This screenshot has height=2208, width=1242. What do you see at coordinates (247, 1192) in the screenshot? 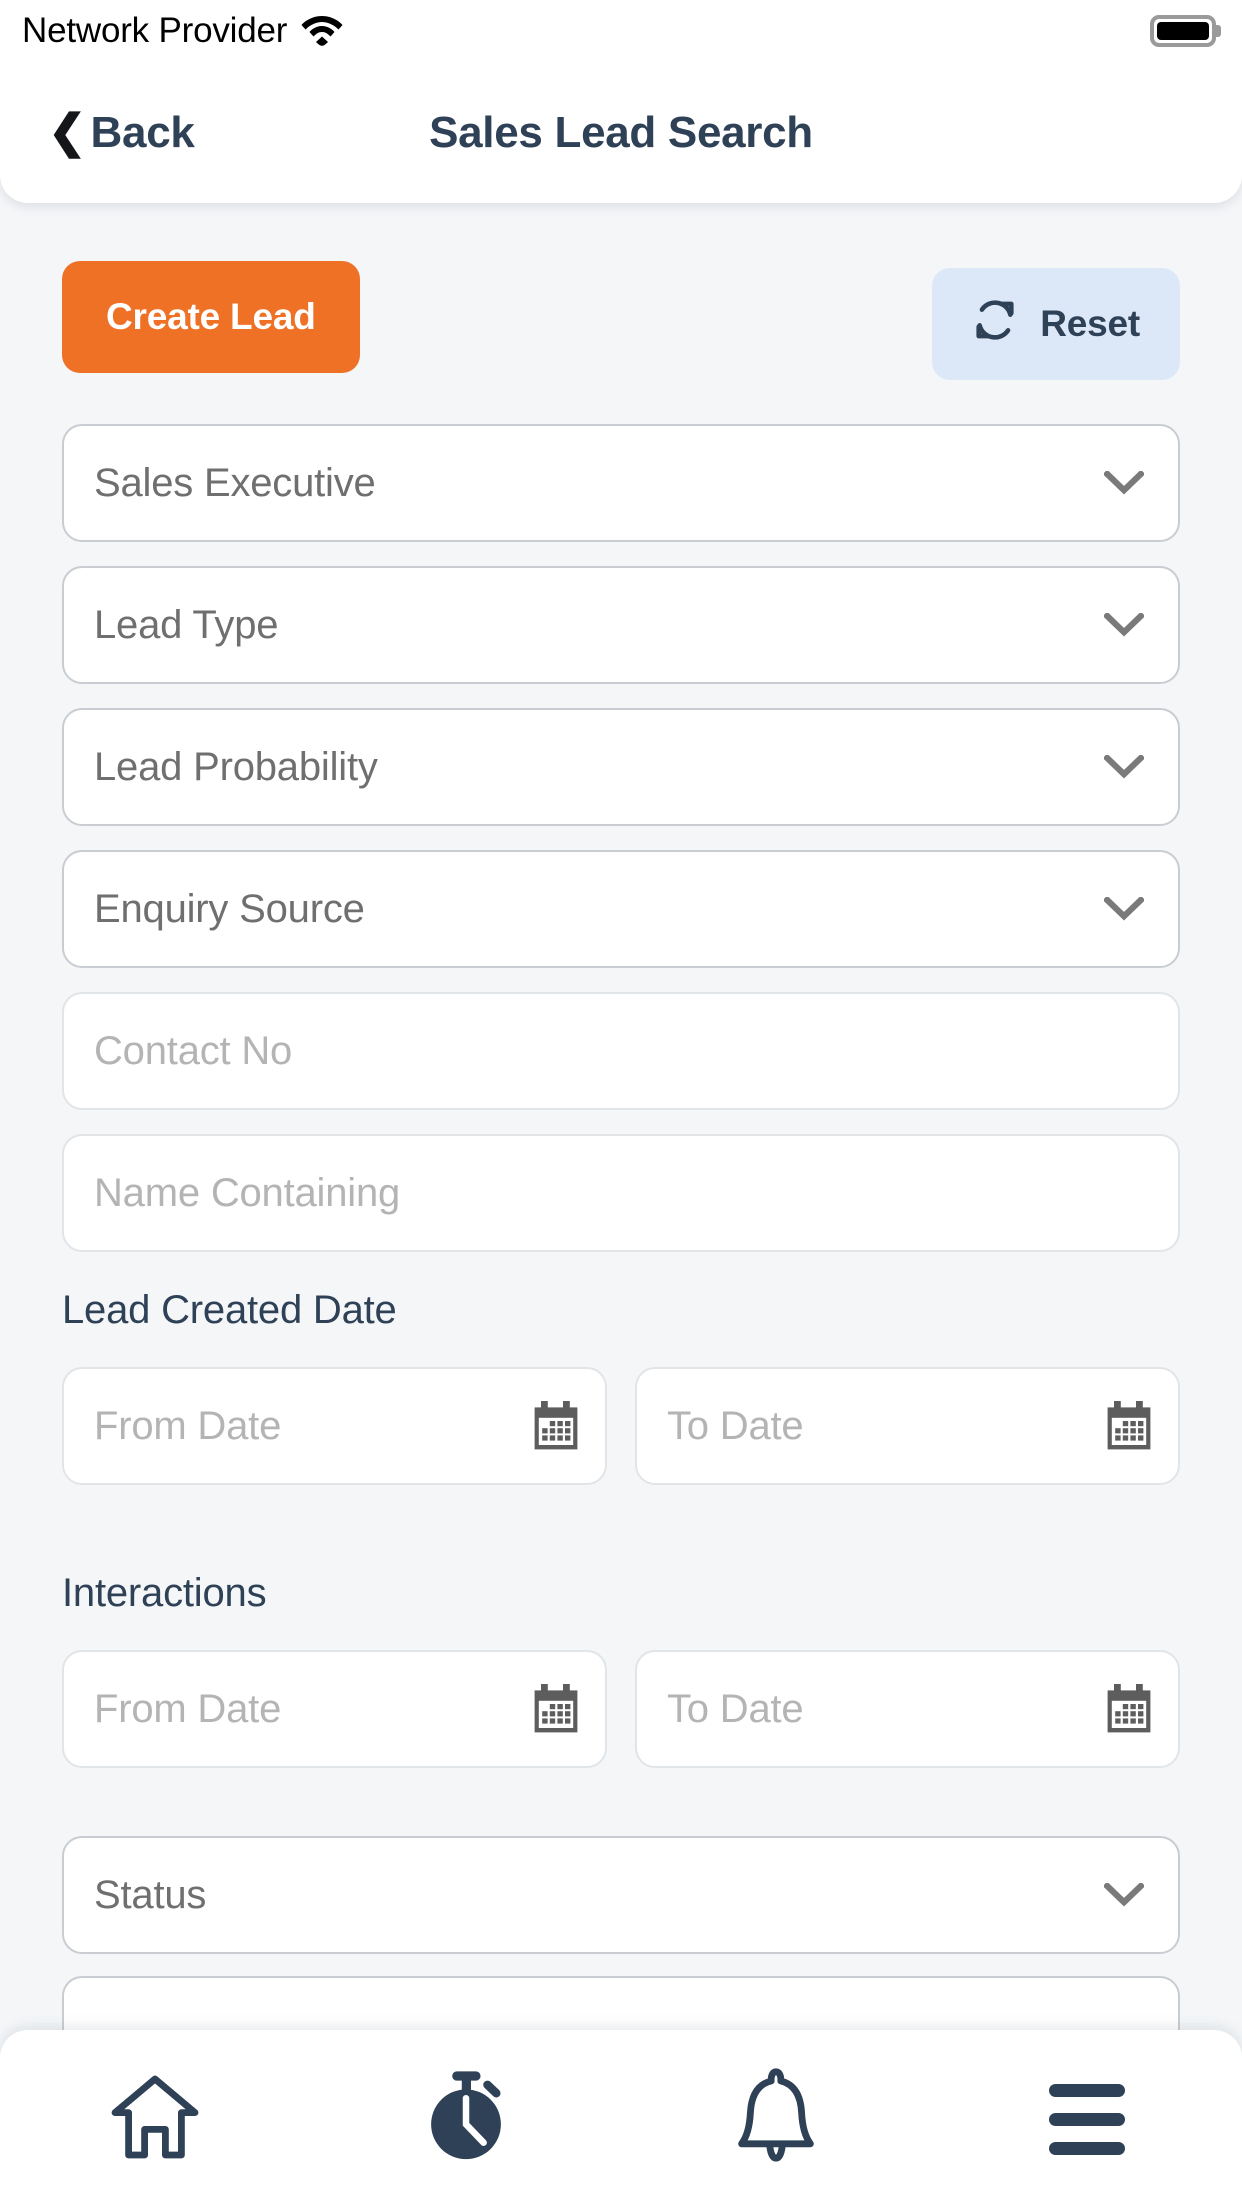
I see `name-containing-placeholder: Name Containing` at bounding box center [247, 1192].